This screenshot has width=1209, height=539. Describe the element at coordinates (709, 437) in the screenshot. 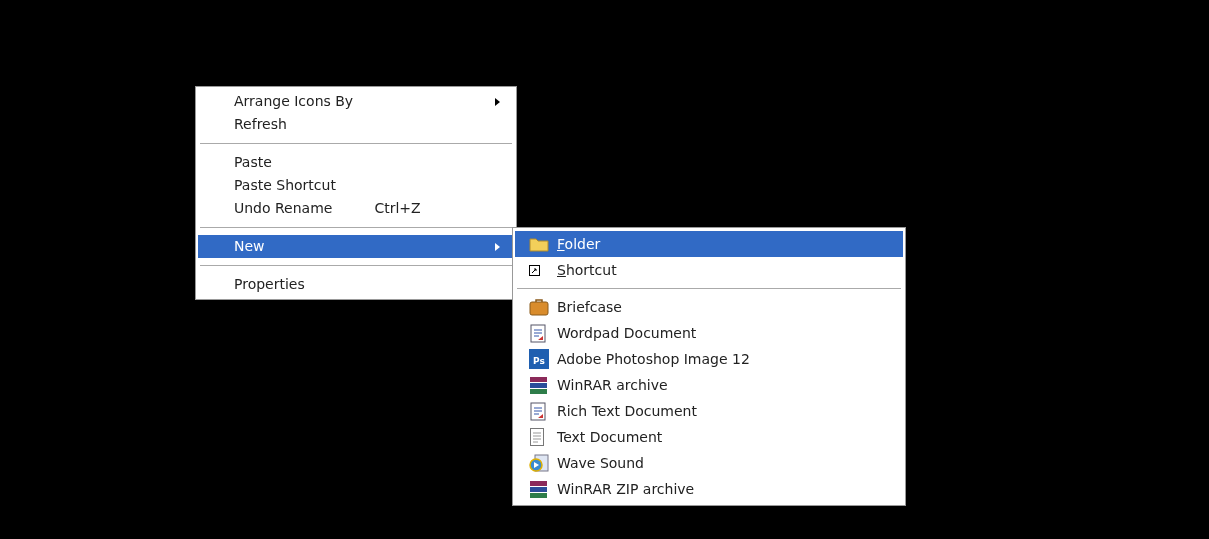

I see `menu-item: Text Document` at that location.